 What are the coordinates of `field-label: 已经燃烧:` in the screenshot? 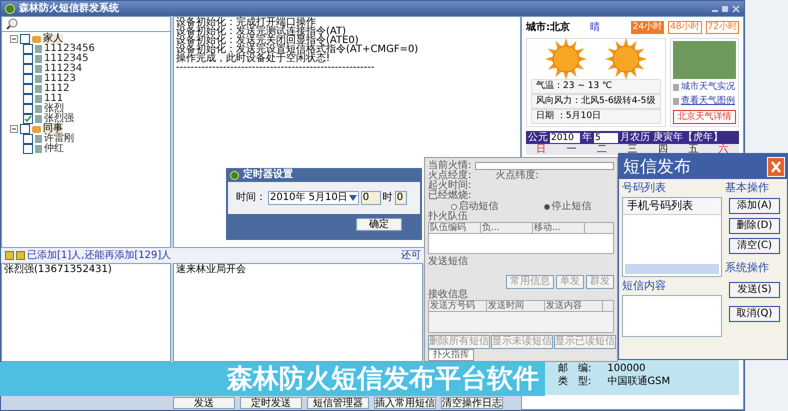 It's located at (450, 196).